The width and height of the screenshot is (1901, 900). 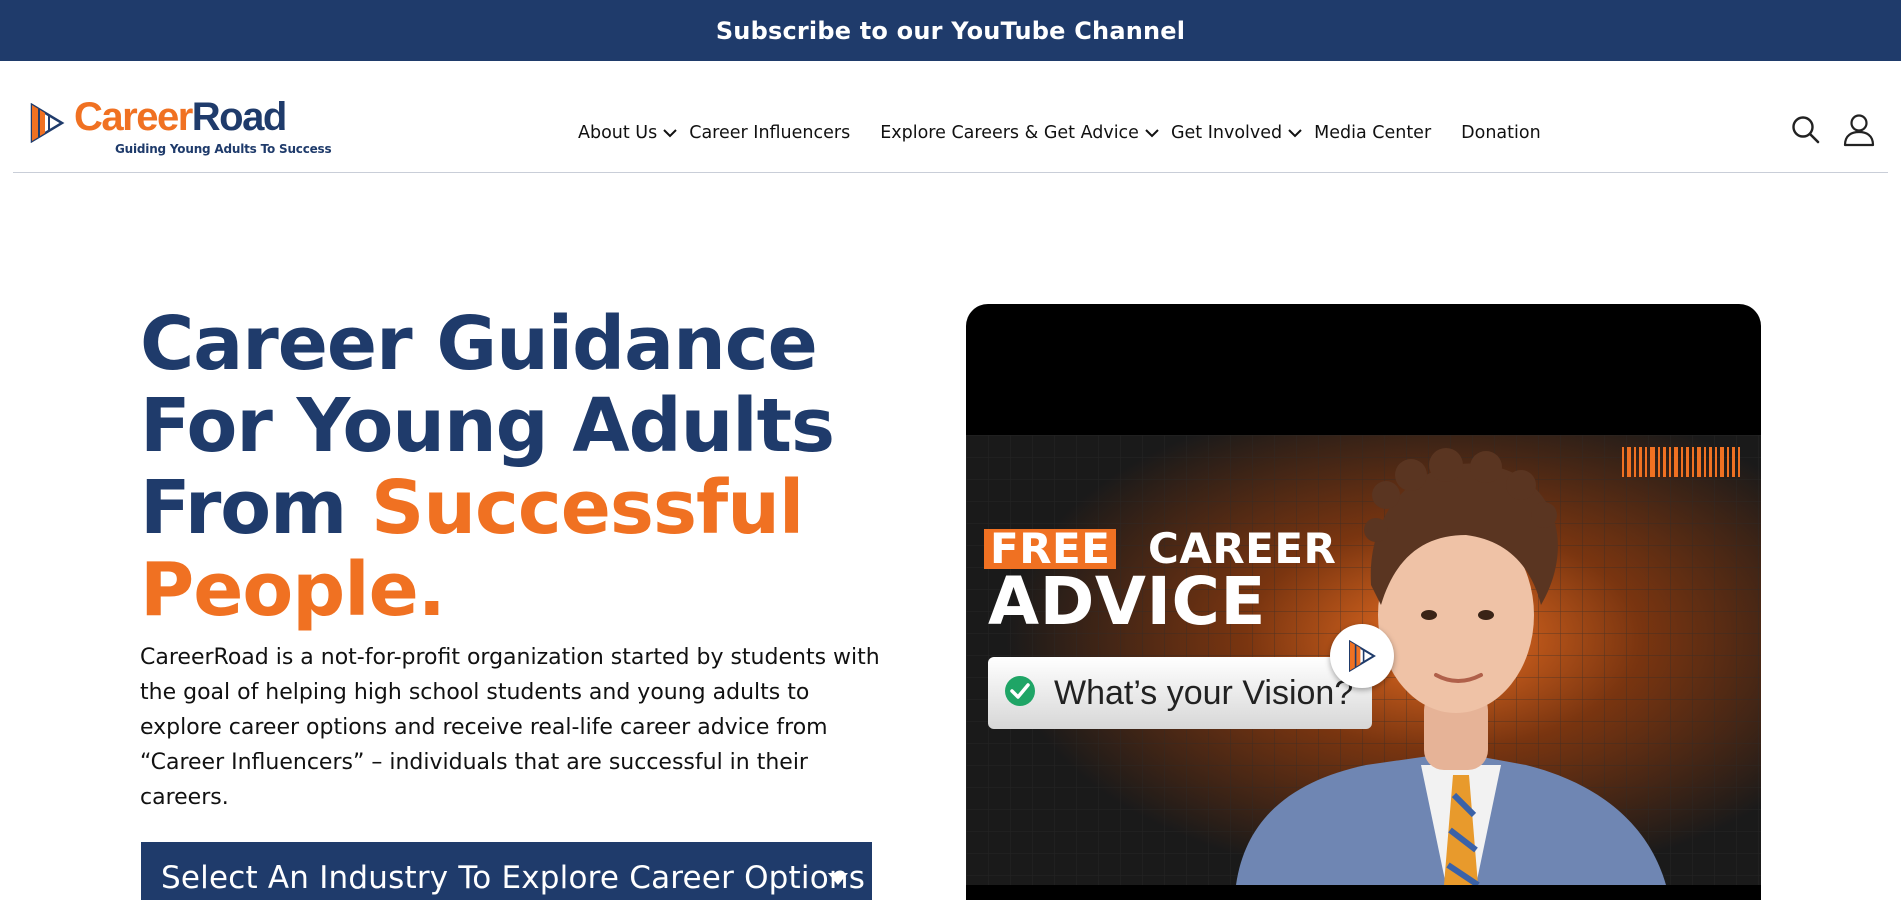 I want to click on nav-media-center-label: Media Center, so click(x=1373, y=133).